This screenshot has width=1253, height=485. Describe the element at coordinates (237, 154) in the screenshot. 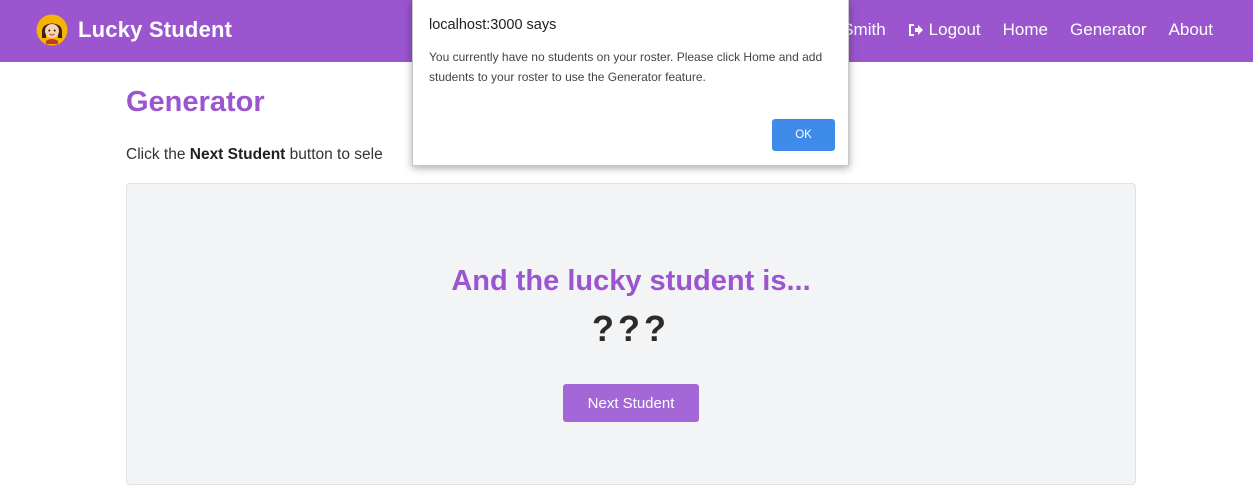

I see `instructions-bold: Next Student` at that location.